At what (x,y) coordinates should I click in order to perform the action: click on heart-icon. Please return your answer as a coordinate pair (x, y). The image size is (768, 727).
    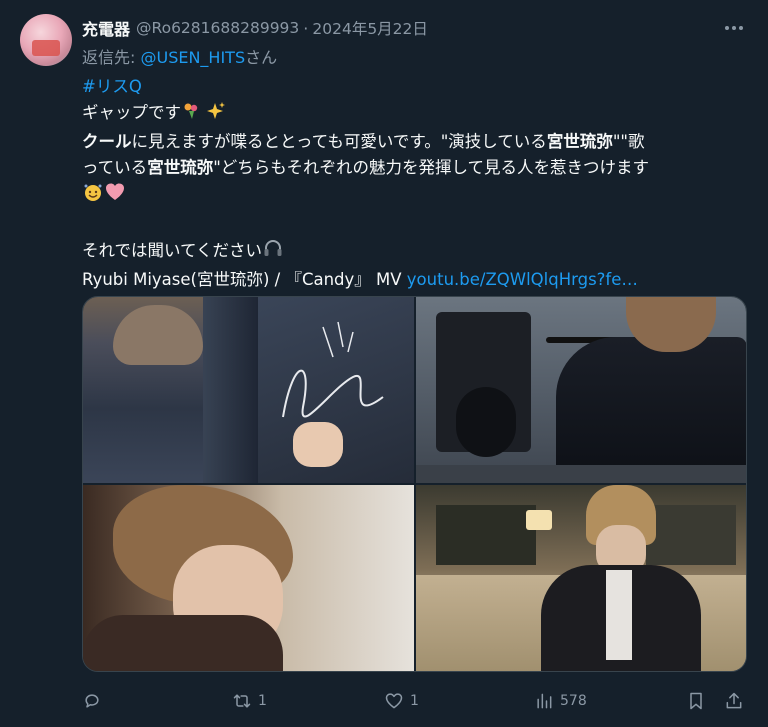
    Looking at the image, I should click on (394, 701).